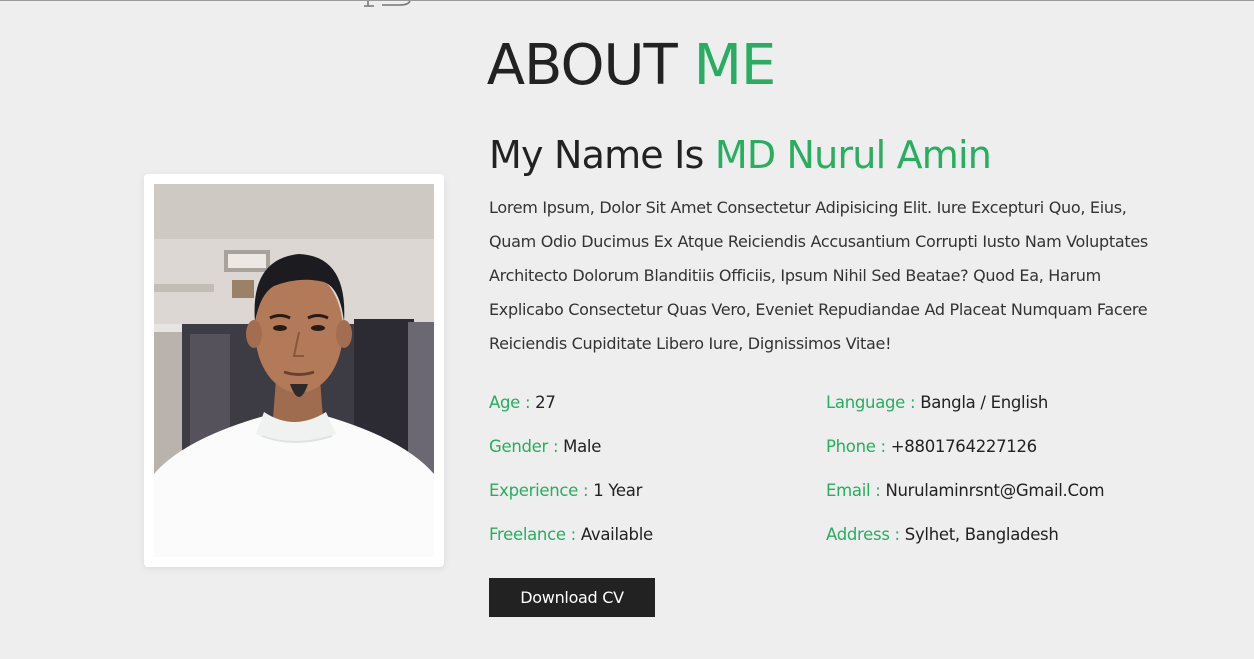 The width and height of the screenshot is (1254, 659). I want to click on info-experience: Experience : 1 Year, so click(565, 491).